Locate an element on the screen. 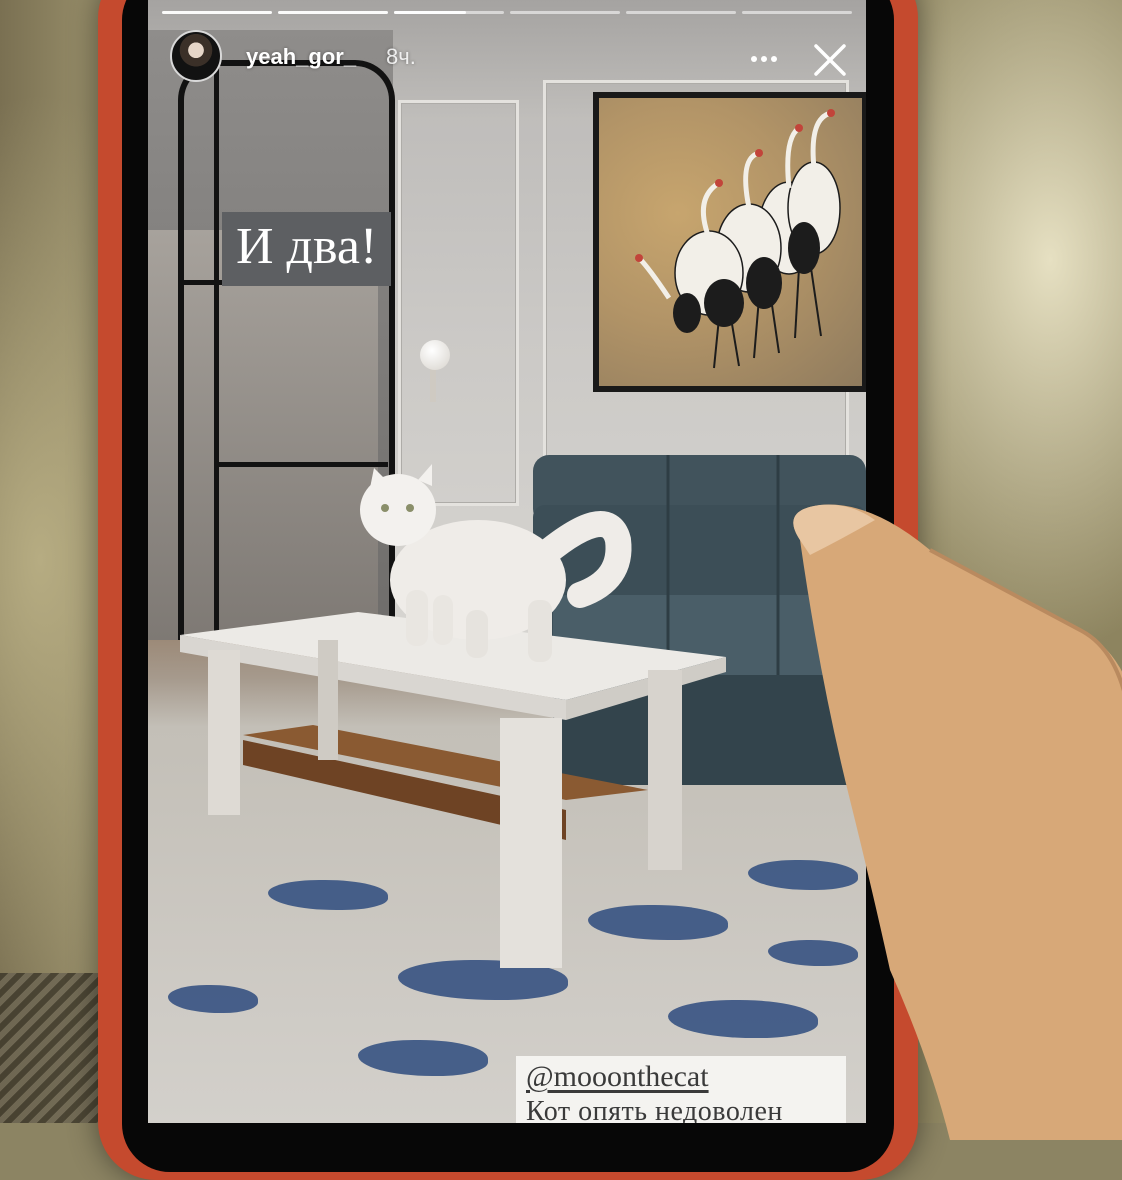 The image size is (1122, 1180). close-icon is located at coordinates (830, 60).